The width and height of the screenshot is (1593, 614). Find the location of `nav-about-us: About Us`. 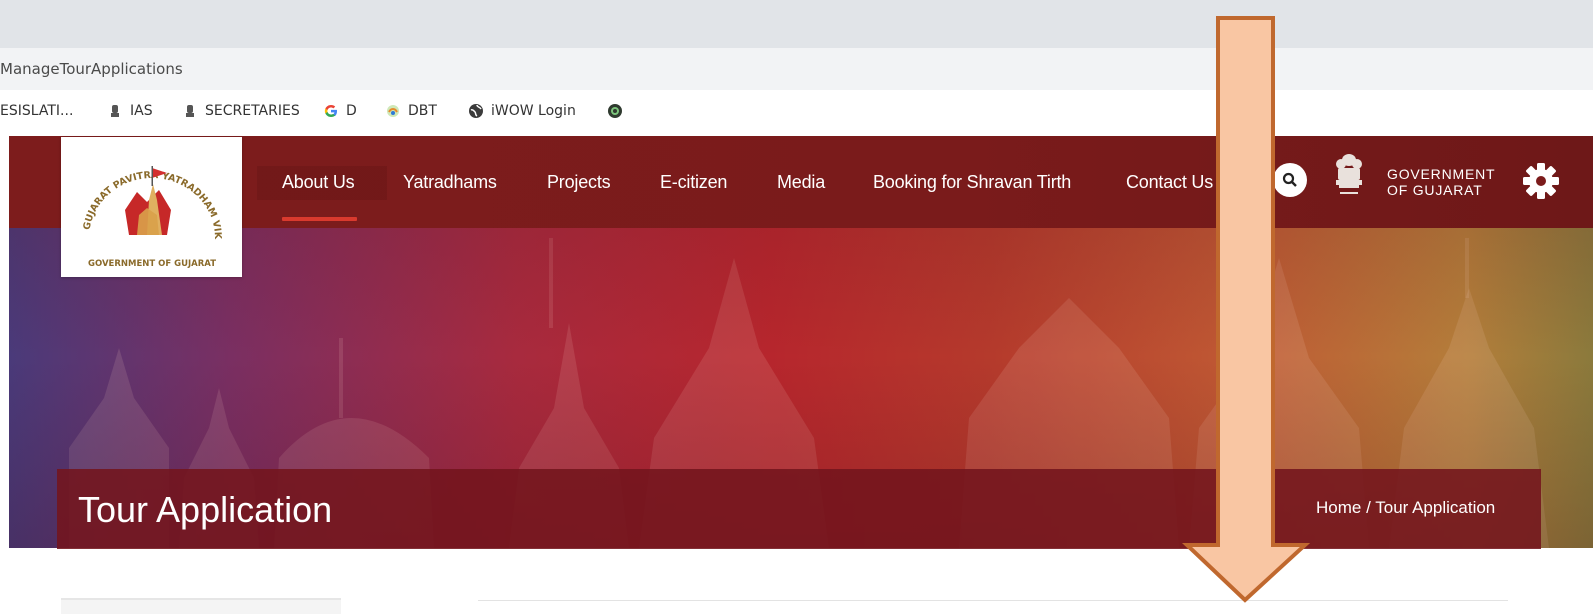

nav-about-us: About Us is located at coordinates (318, 182).